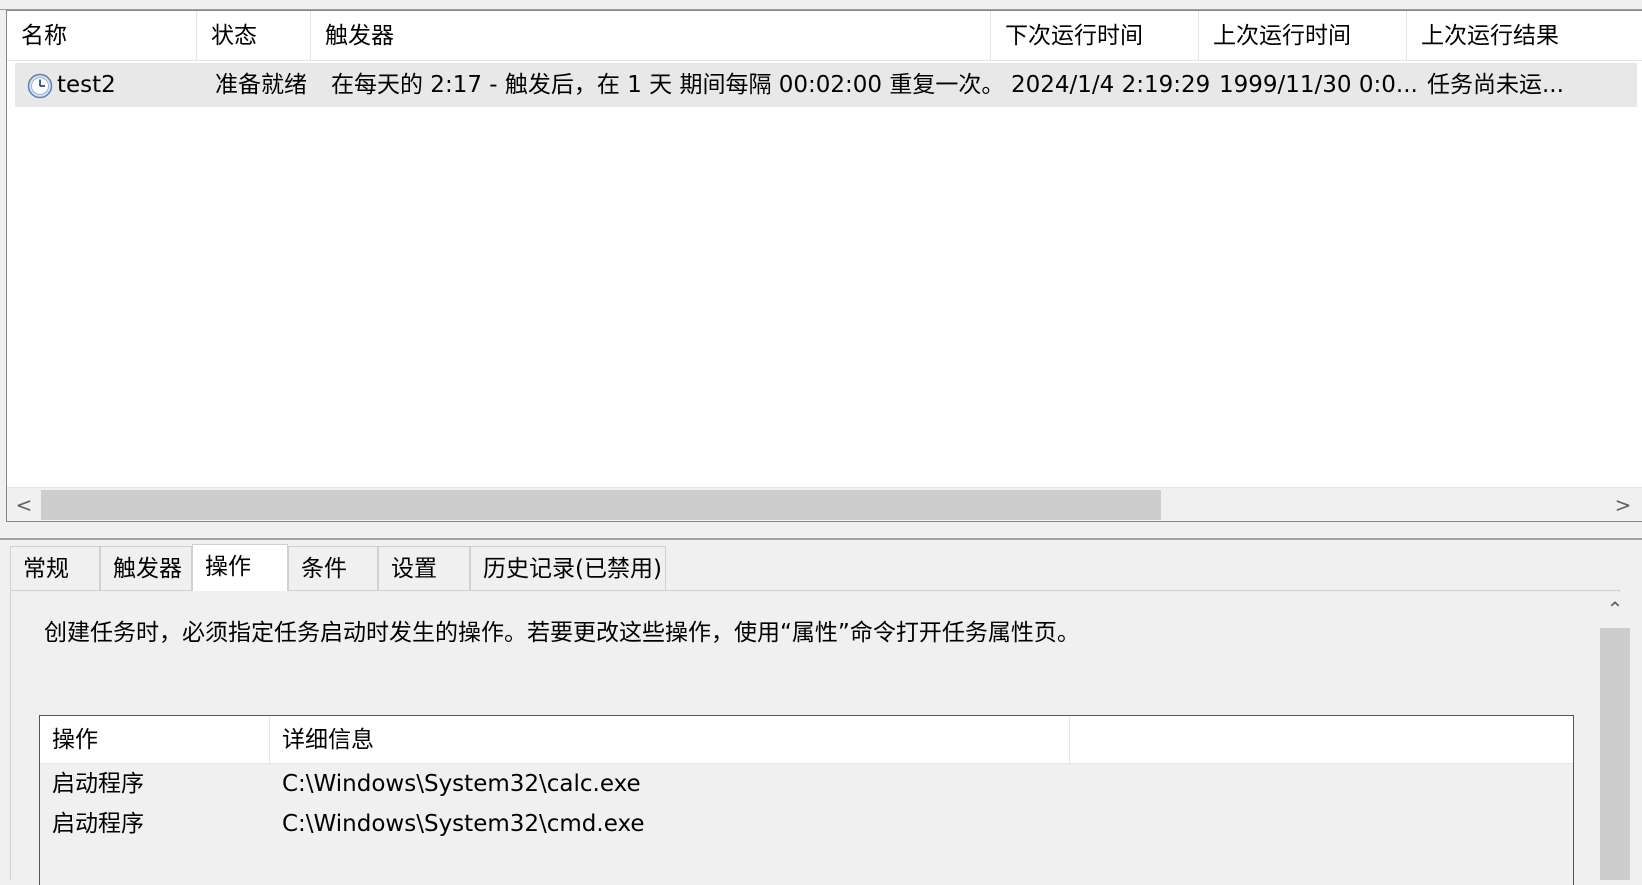 This screenshot has width=1642, height=885. What do you see at coordinates (254, 36) in the screenshot?
I see `column-header-status: 状态` at bounding box center [254, 36].